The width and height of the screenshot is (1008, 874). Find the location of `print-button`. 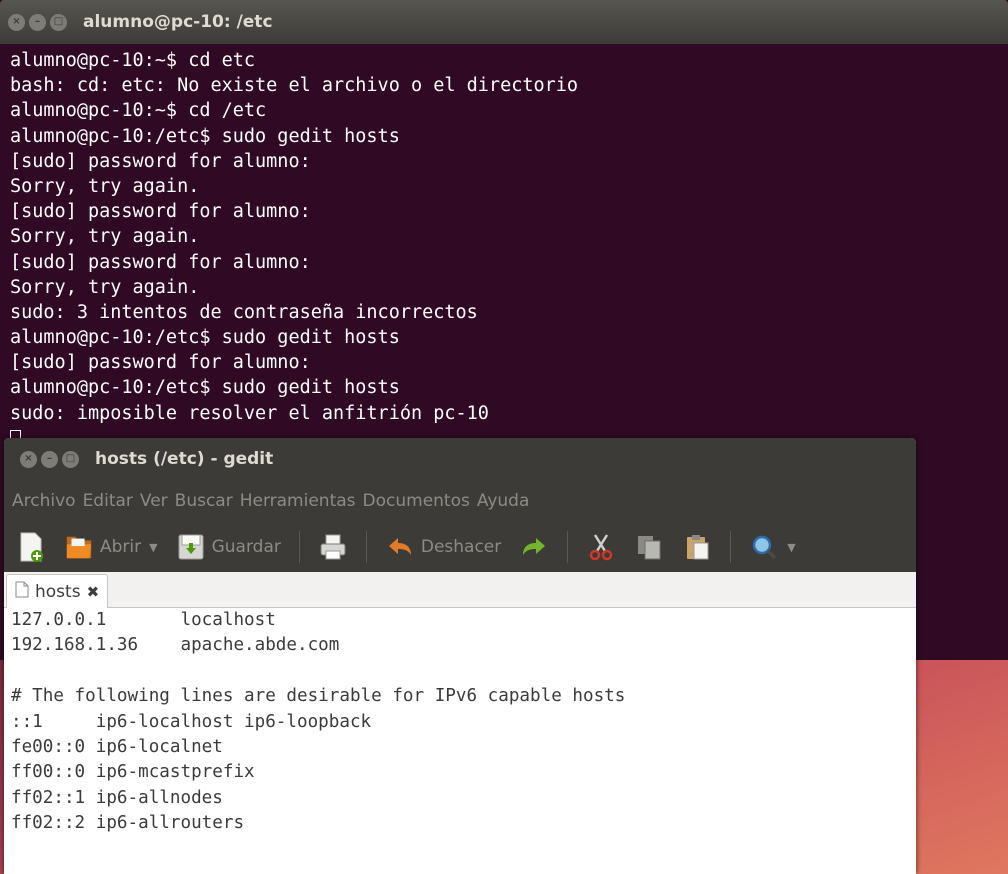

print-button is located at coordinates (333, 547).